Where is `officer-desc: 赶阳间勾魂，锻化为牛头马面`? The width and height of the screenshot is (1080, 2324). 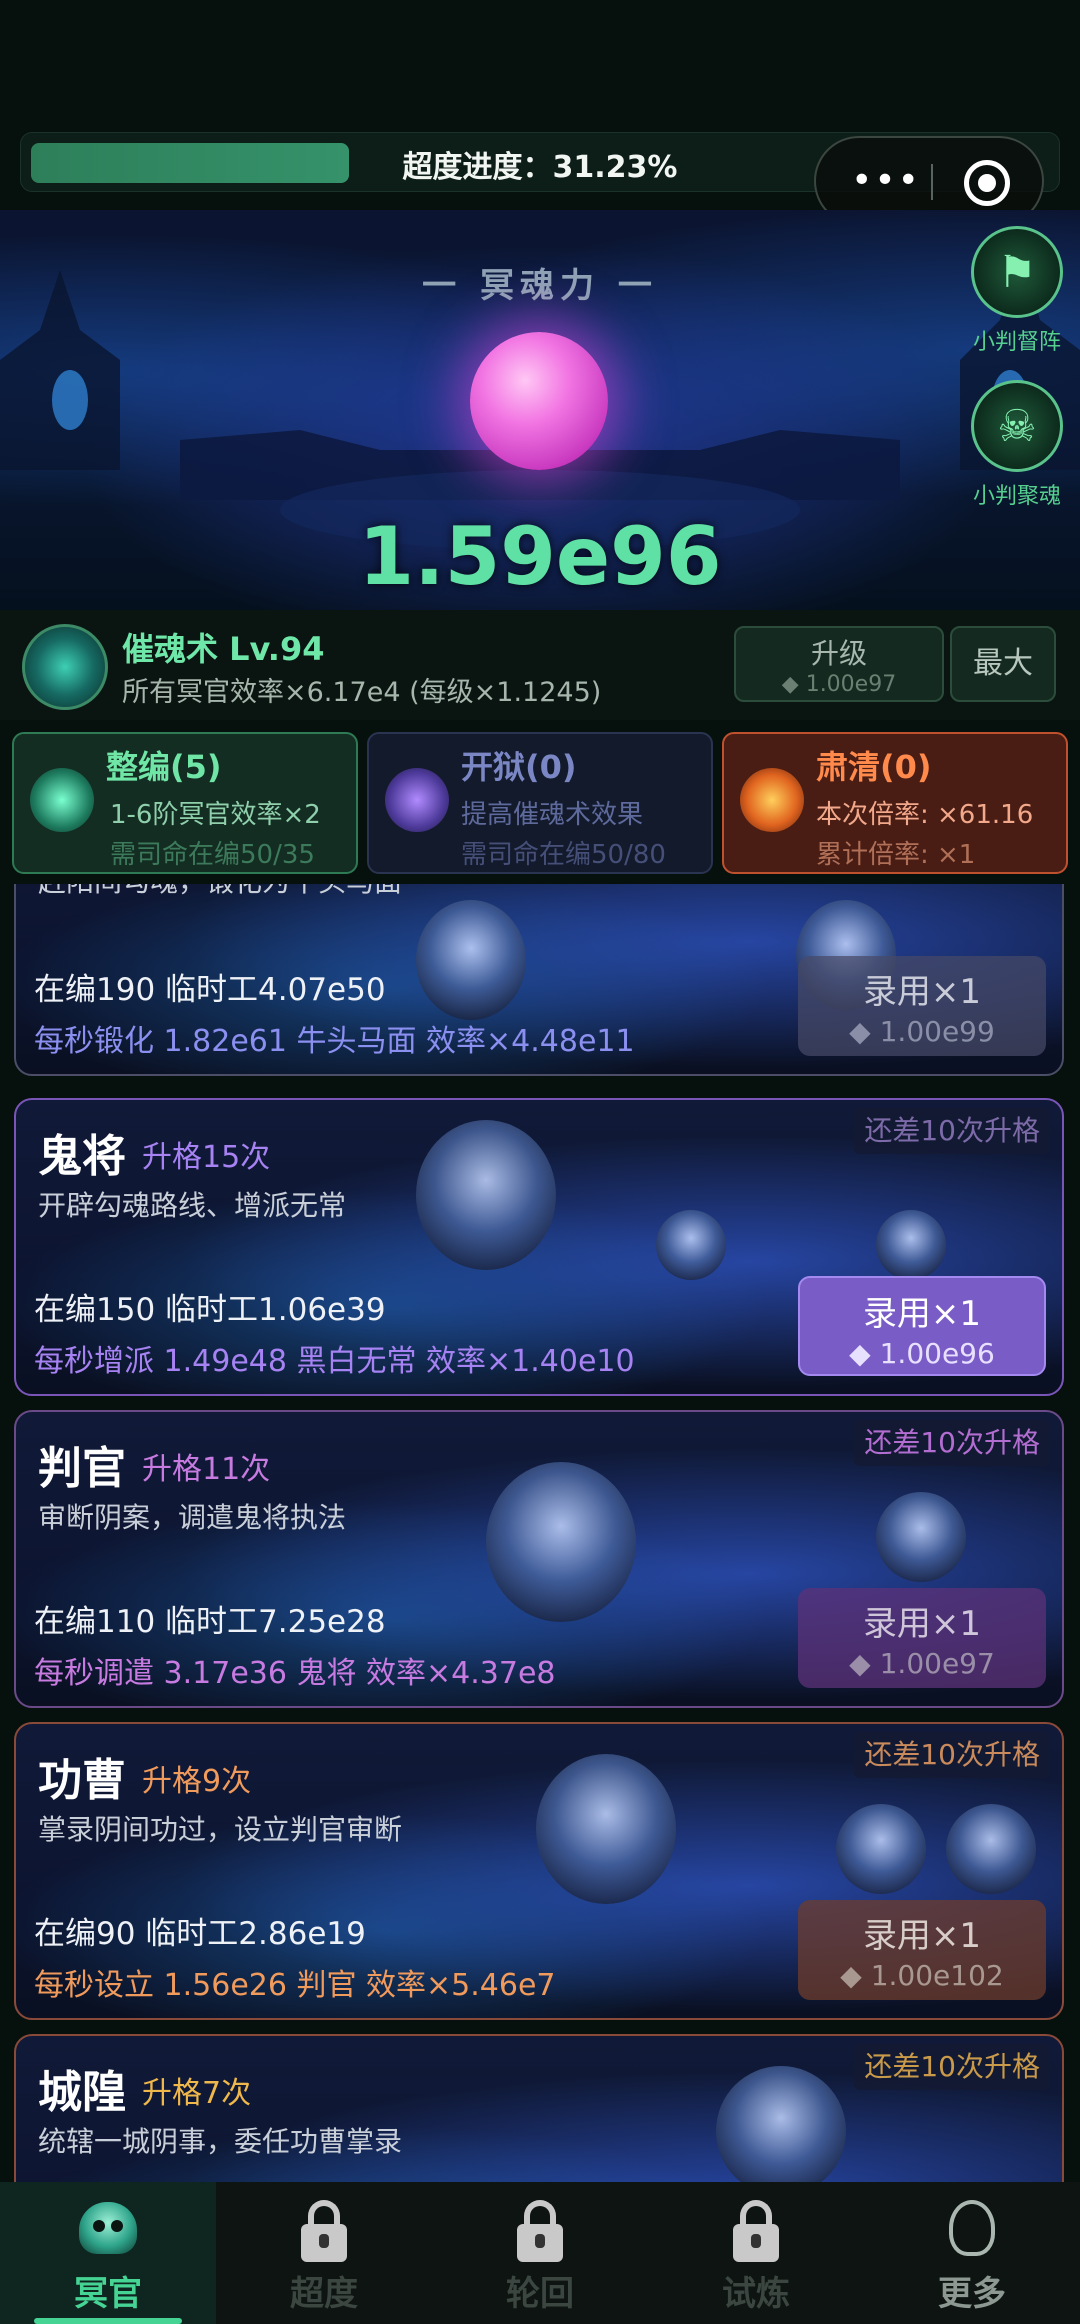 officer-desc: 赶阳间勾魂，锻化为牛头马面 is located at coordinates (220, 892).